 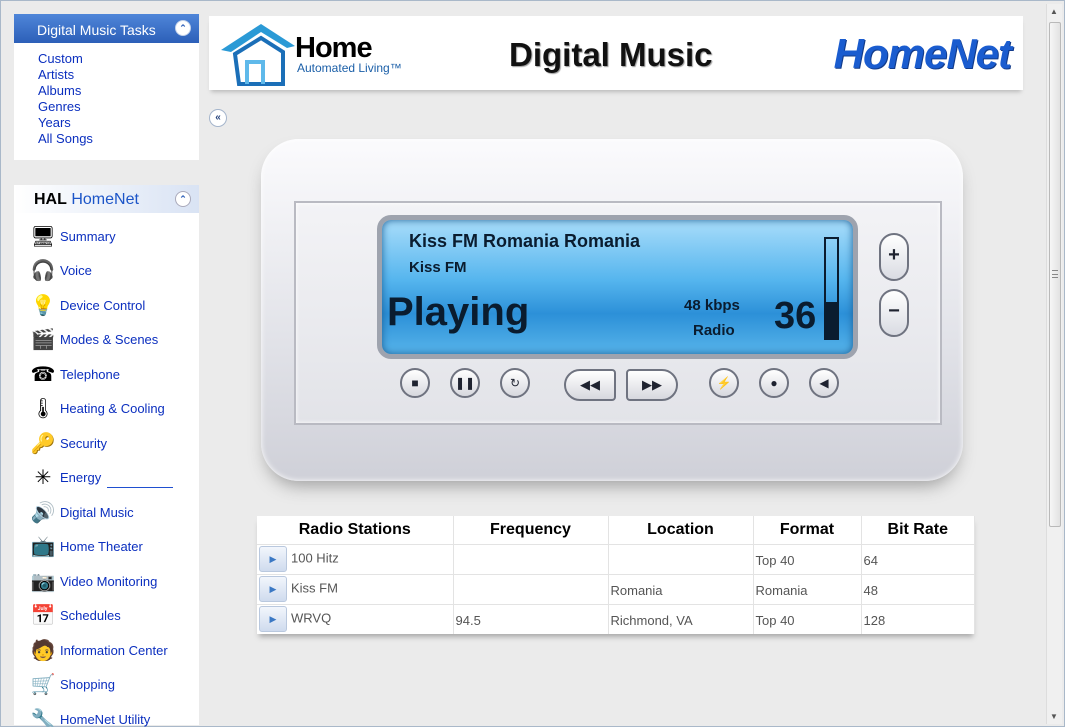 I want to click on lcd-volume: 36, so click(x=795, y=316).